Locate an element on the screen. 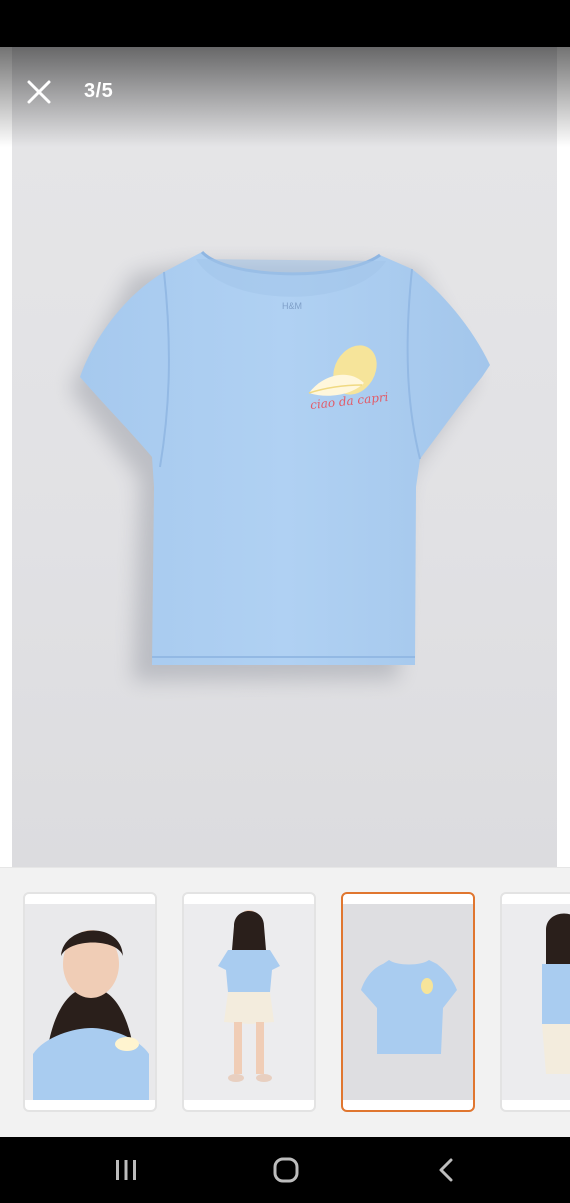 The width and height of the screenshot is (570, 1203). home-button is located at coordinates (286, 1170).